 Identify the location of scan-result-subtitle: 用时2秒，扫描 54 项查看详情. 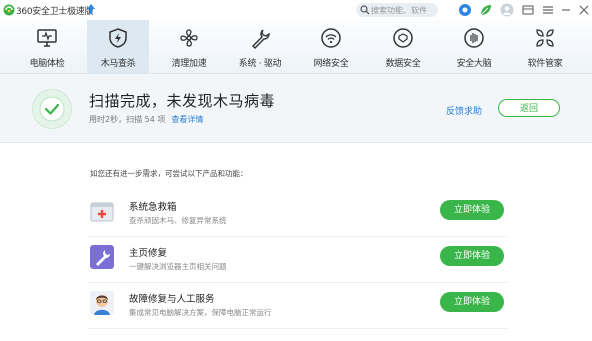
(146, 119).